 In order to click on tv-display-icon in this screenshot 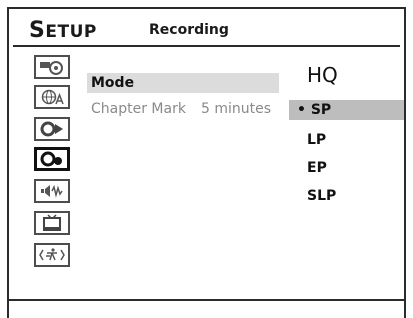, I will do `click(52, 222)`.